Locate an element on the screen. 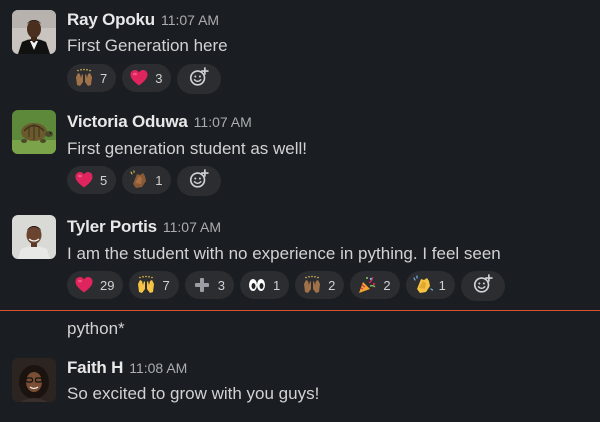 The height and width of the screenshot is (422, 600). reaction-bar: 29 7 3 1 2 2 1 is located at coordinates (286, 286).